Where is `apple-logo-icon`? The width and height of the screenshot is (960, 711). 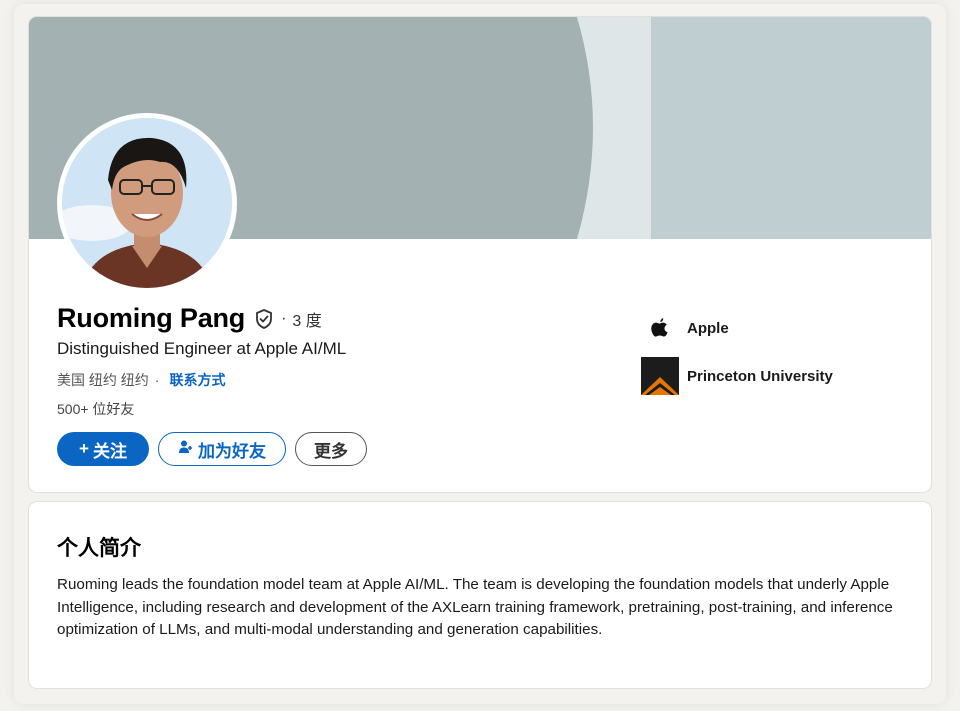 apple-logo-icon is located at coordinates (660, 328).